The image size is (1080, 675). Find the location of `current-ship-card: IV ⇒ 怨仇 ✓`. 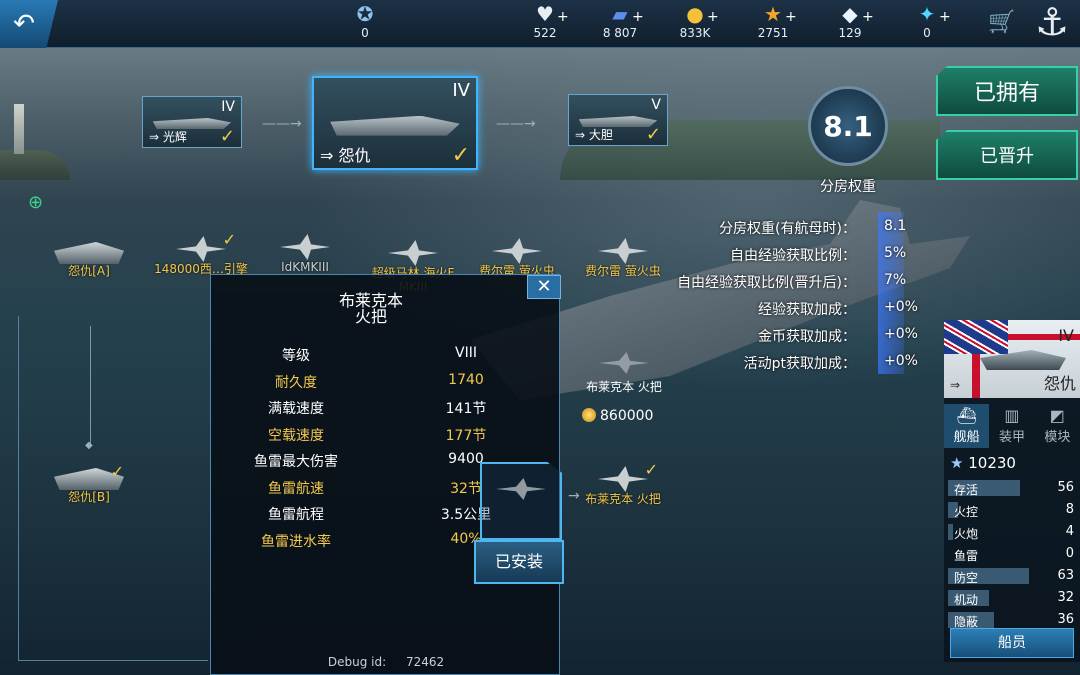

current-ship-card: IV ⇒ 怨仇 ✓ is located at coordinates (395, 123).